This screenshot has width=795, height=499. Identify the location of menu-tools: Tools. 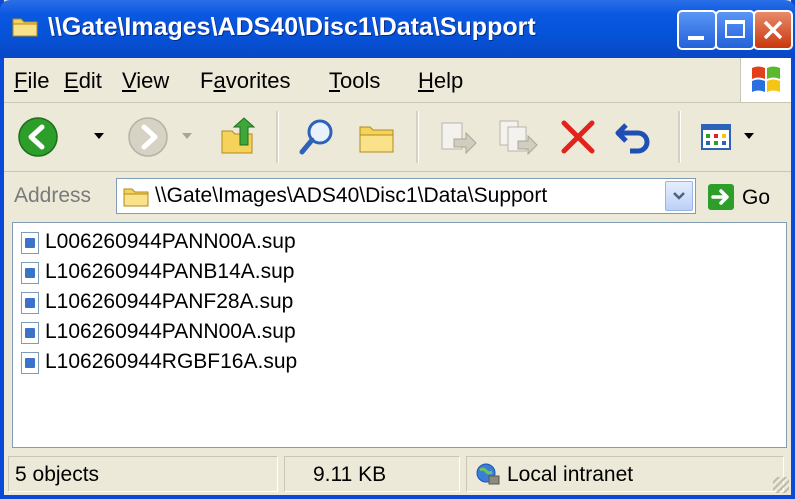
(354, 81).